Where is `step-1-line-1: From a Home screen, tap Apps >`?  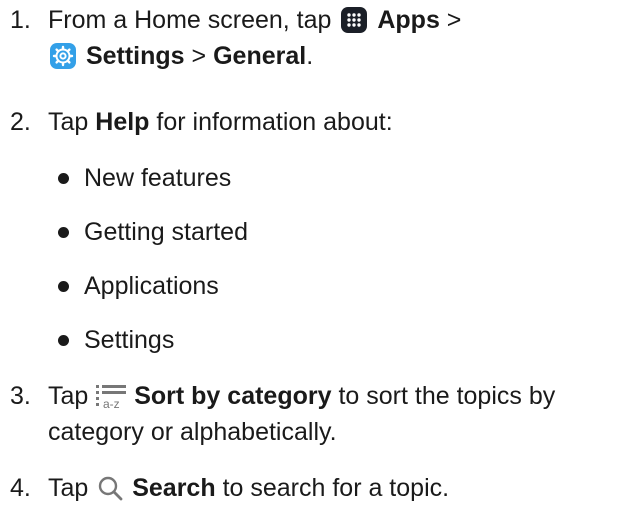 step-1-line-1: From a Home screen, tap Apps > is located at coordinates (254, 22).